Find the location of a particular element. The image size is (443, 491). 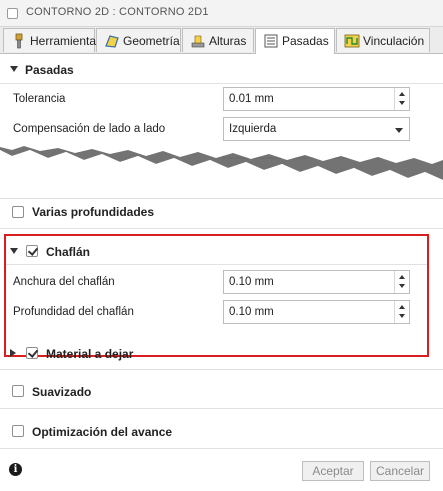

profundidad-chaflan-input: 0.10 mm is located at coordinates (316, 312).